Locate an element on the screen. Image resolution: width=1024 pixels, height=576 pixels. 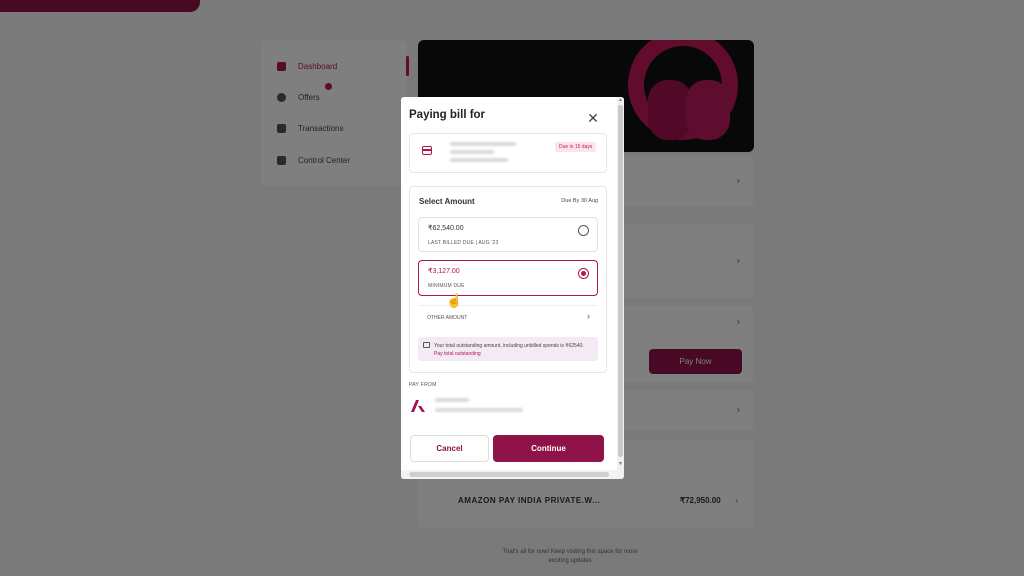
option-amount: ₹3,127.00 is located at coordinates (444, 271).